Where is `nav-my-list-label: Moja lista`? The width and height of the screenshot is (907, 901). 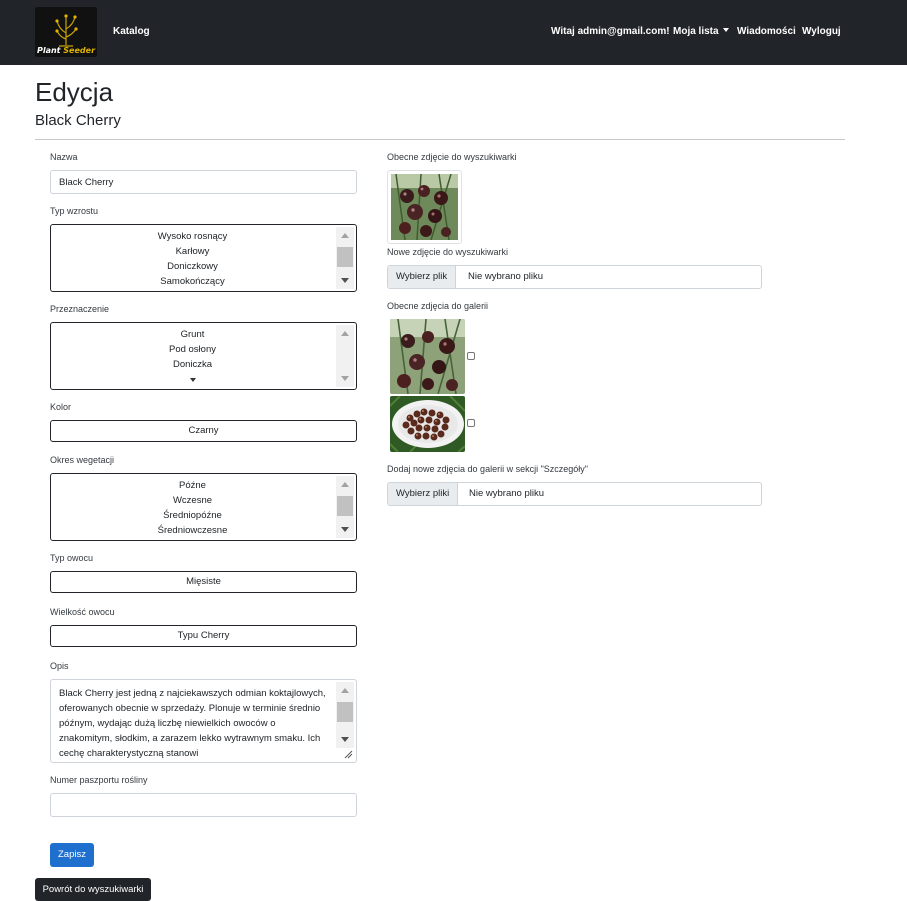 nav-my-list-label: Moja lista is located at coordinates (696, 31).